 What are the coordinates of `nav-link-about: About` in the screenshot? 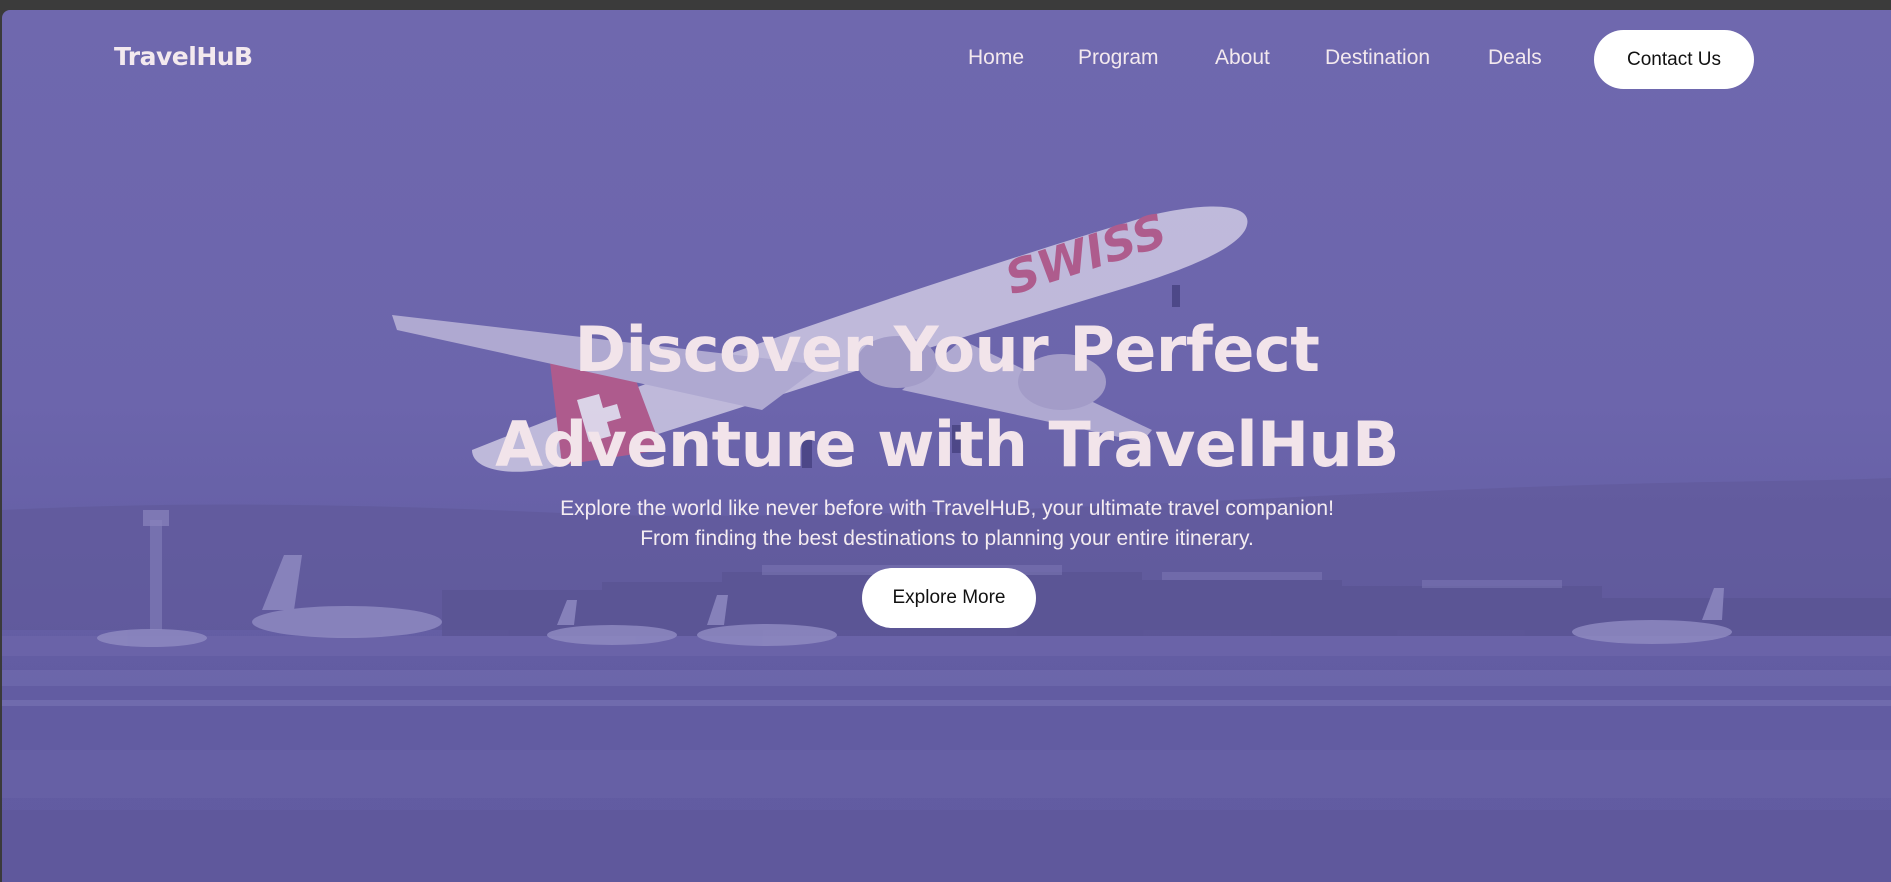 It's located at (1242, 58).